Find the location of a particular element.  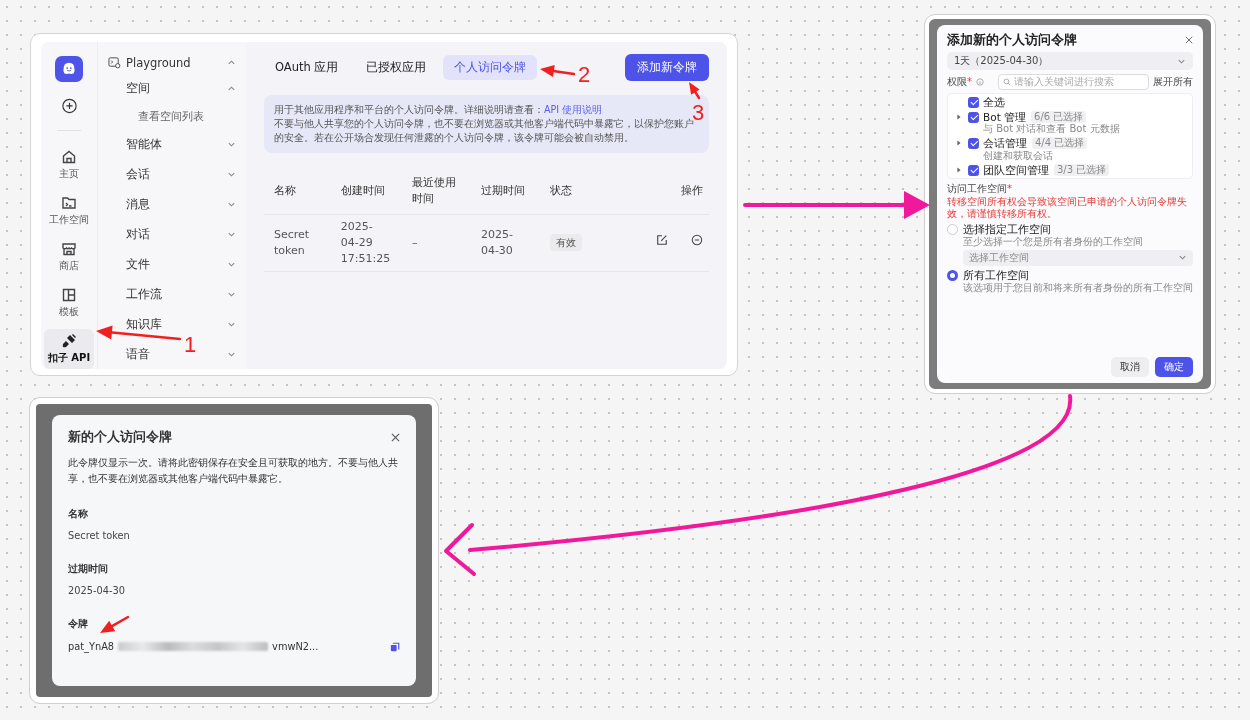

sidebar-item: 扣子 API is located at coordinates (69, 349).